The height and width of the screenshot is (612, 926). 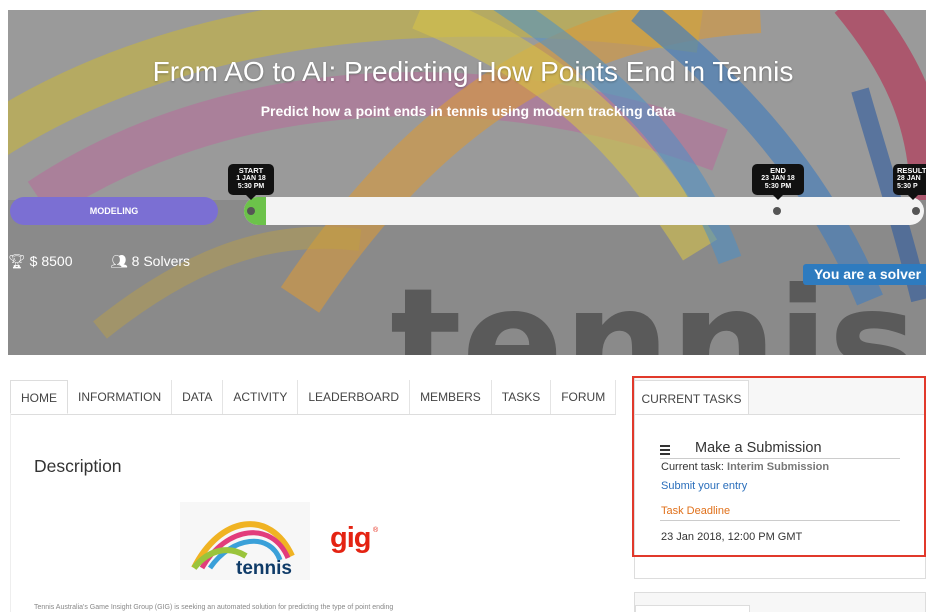 What do you see at coordinates (376, 530) in the screenshot?
I see `gig-registered-mark: ®` at bounding box center [376, 530].